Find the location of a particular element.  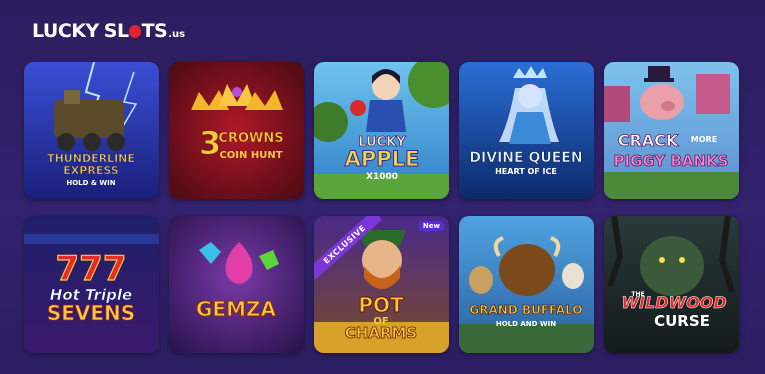

game-art: CRACK MORE PIGGY BANKS is located at coordinates (671, 130).